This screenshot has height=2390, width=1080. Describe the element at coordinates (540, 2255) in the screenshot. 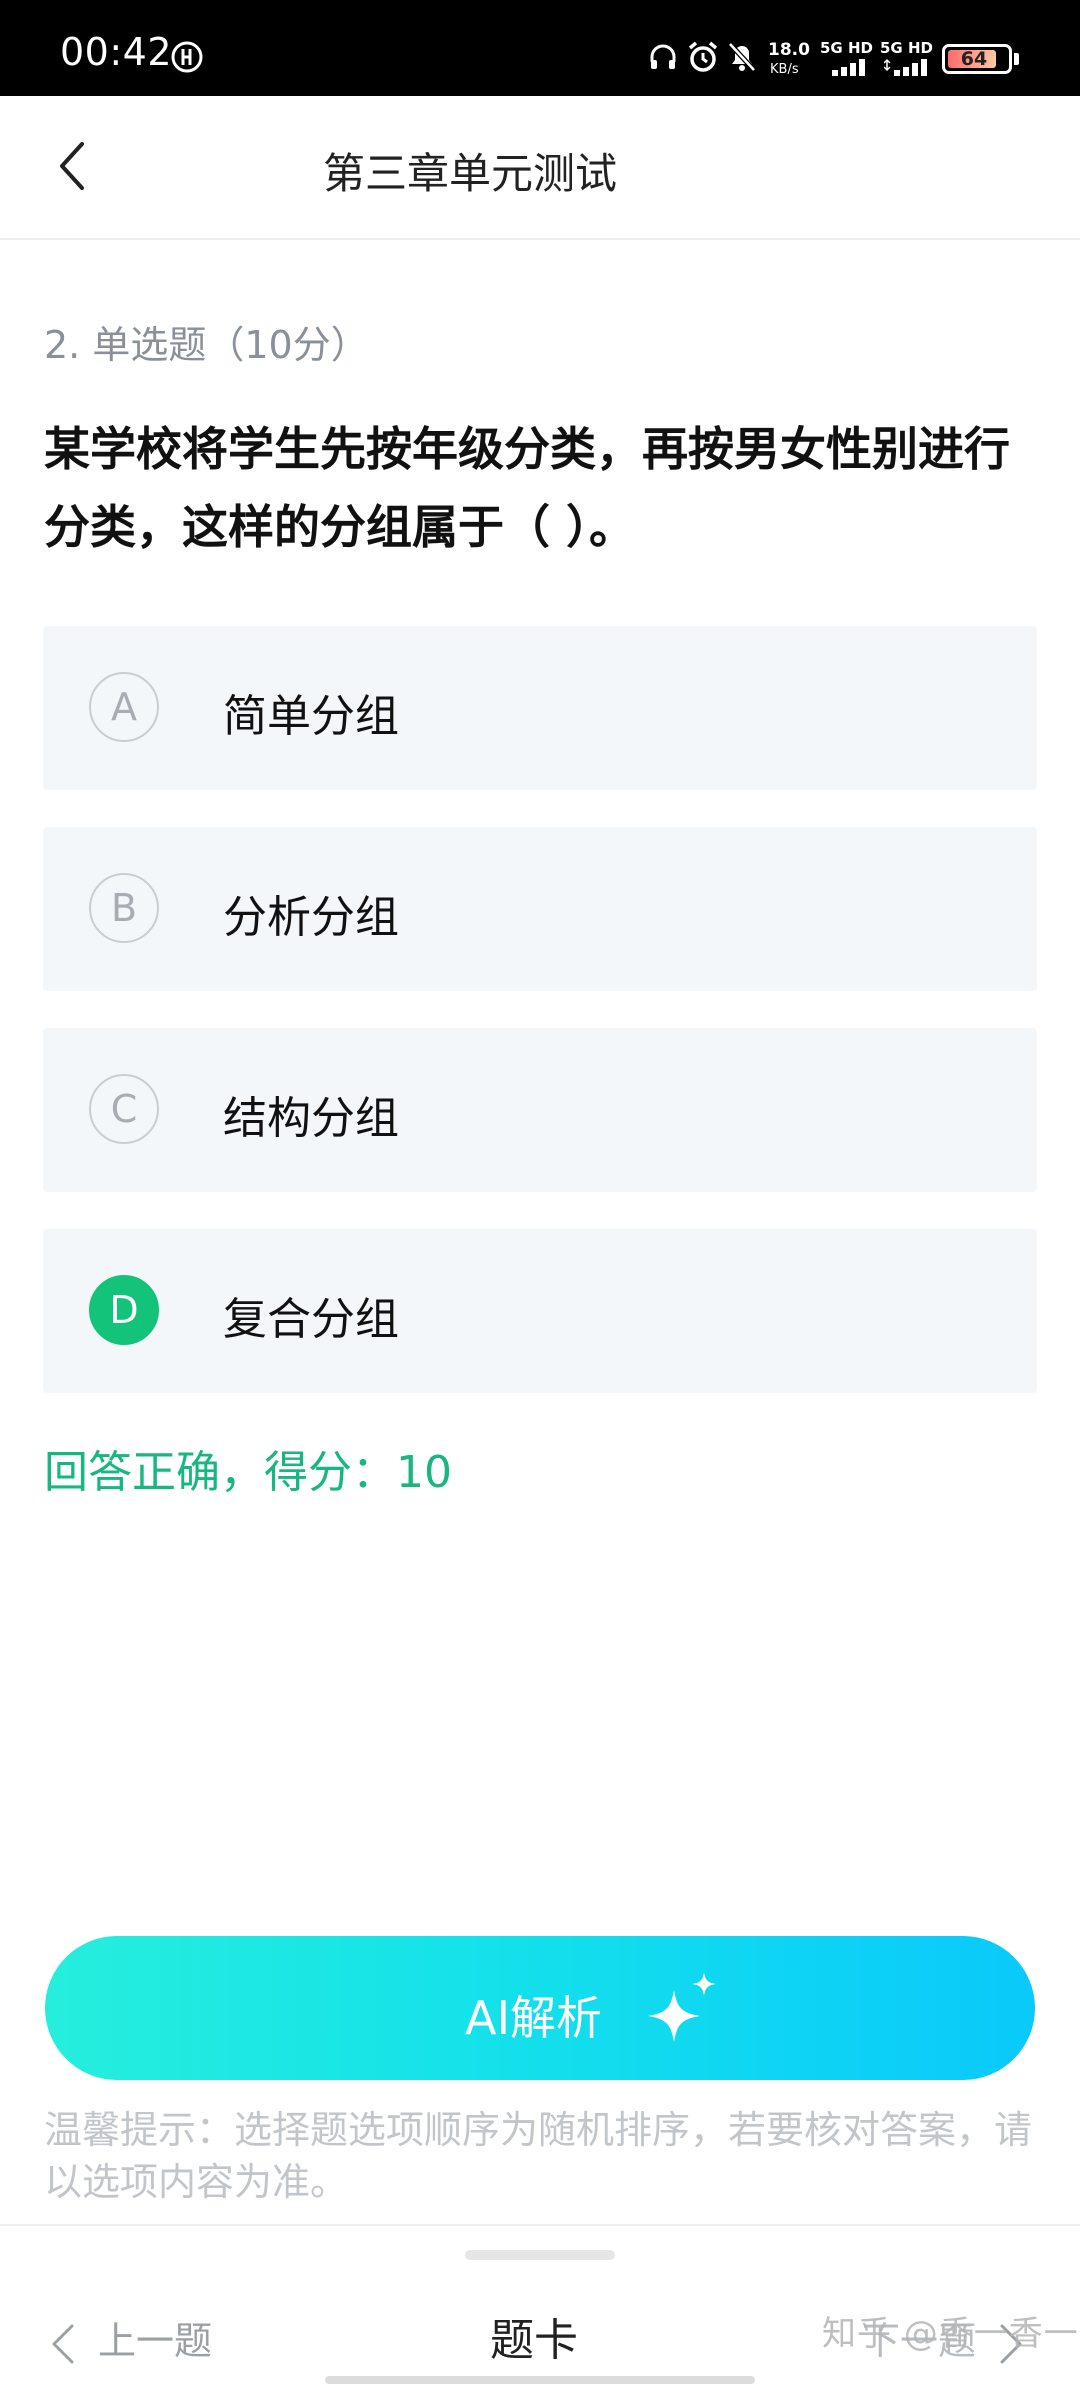

I see `drag-handle` at that location.